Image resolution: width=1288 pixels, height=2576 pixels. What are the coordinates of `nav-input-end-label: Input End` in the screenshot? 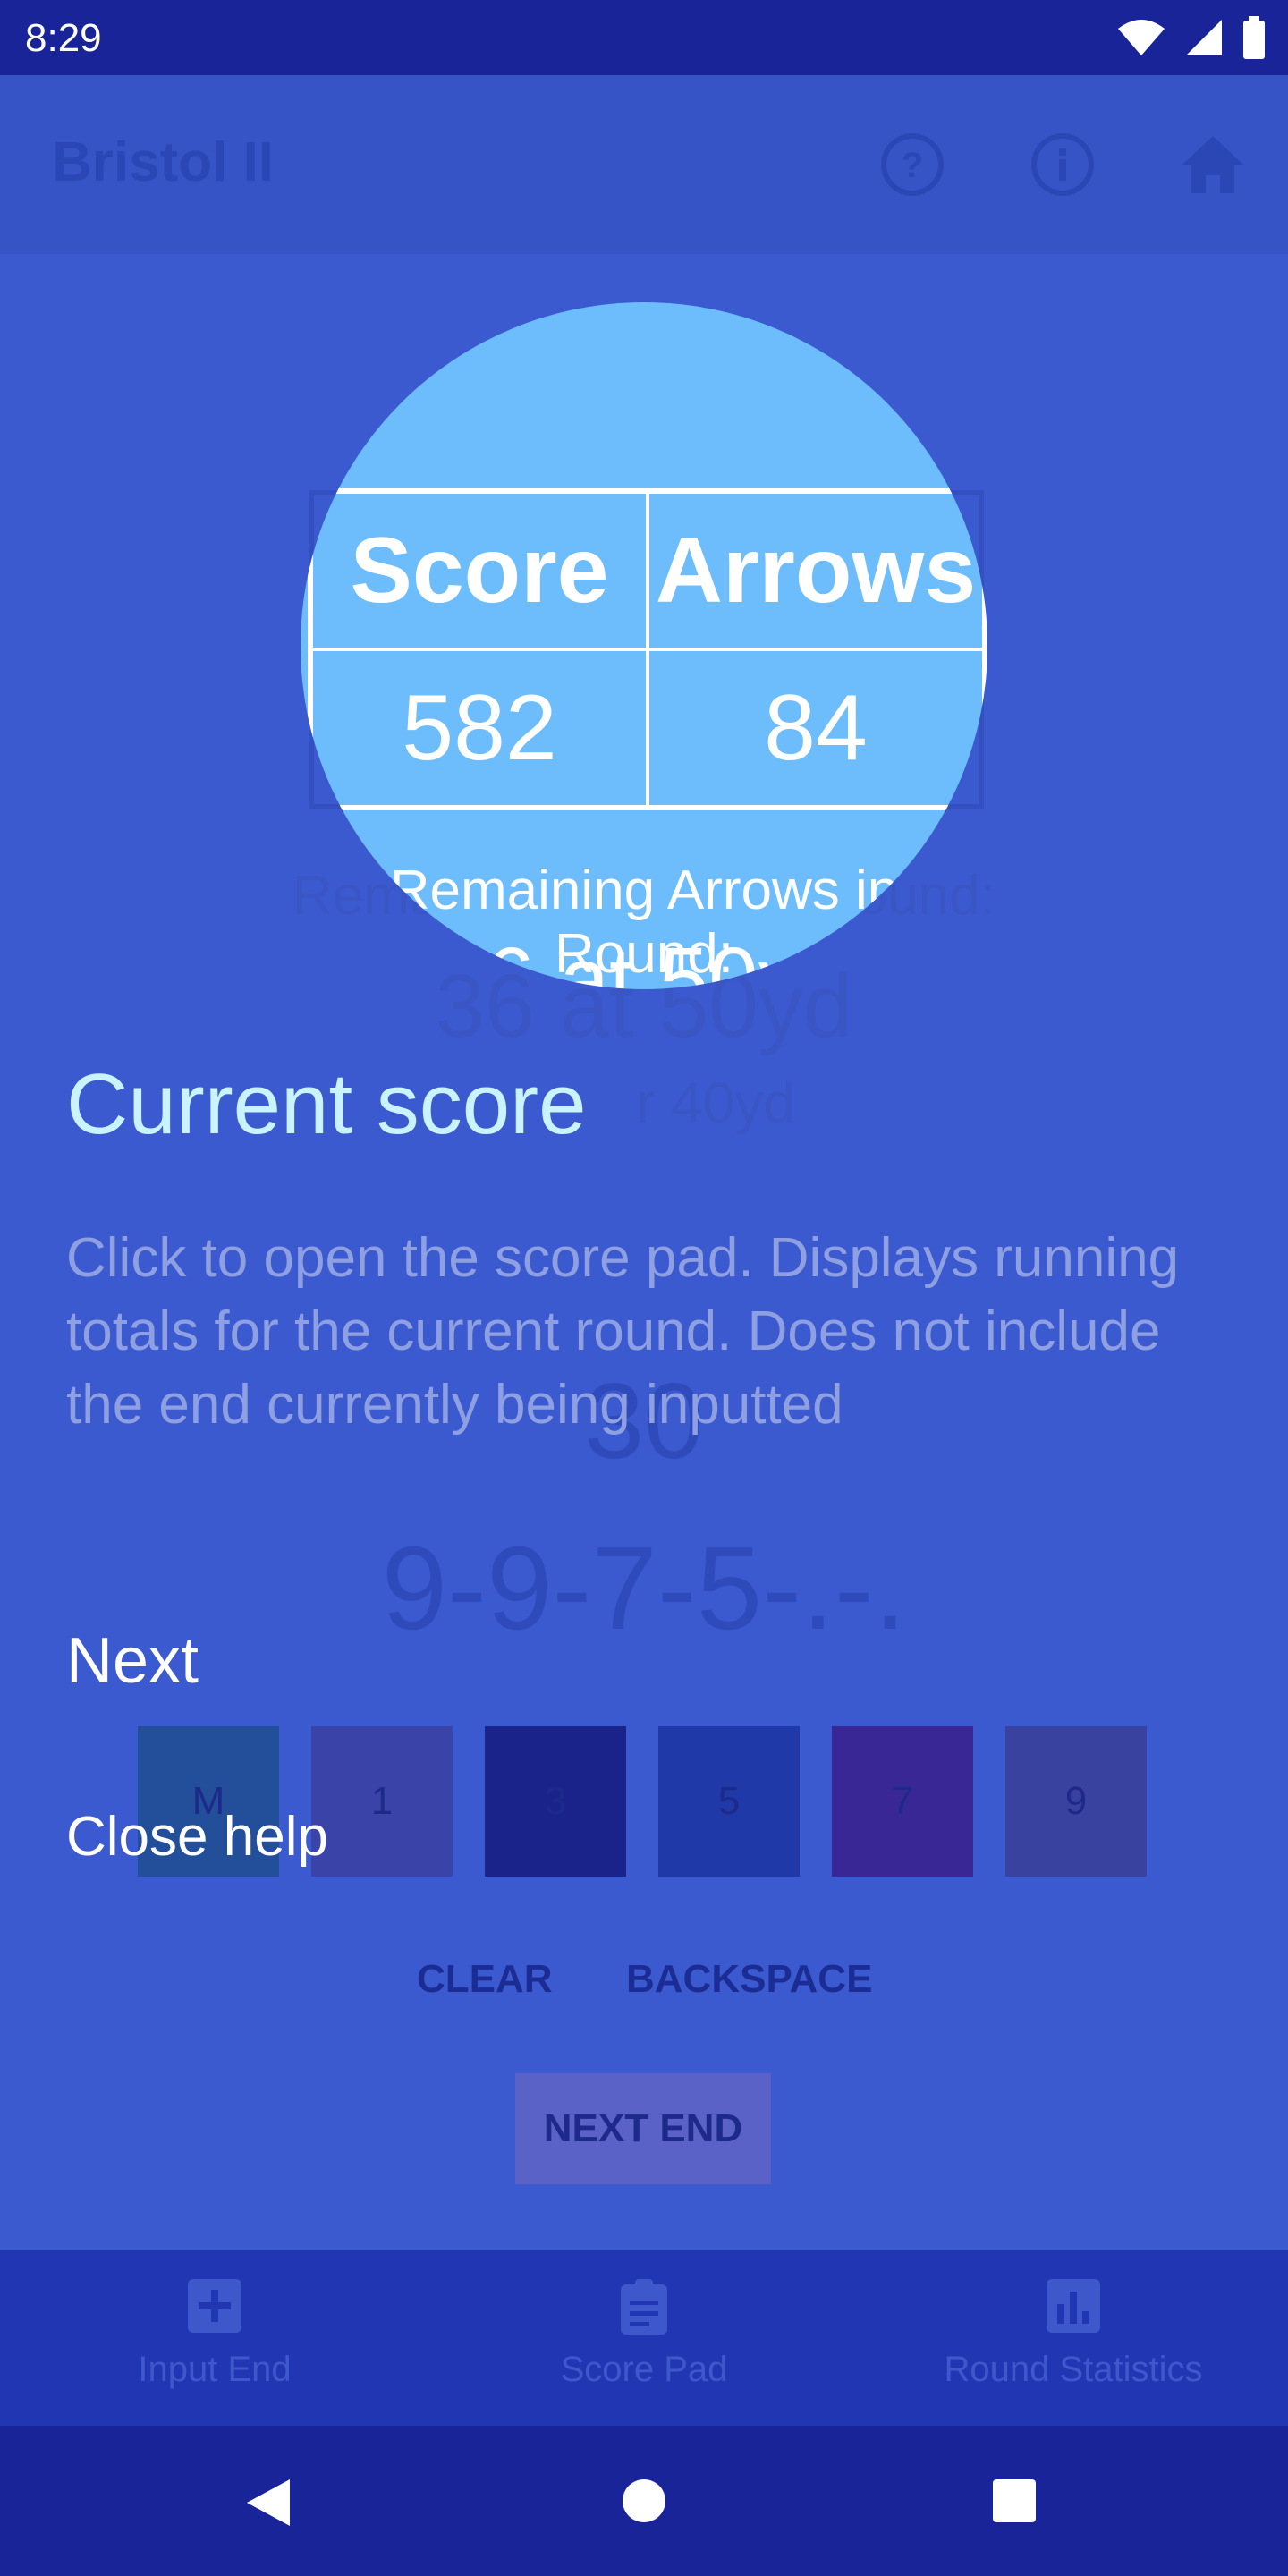 It's located at (215, 2369).